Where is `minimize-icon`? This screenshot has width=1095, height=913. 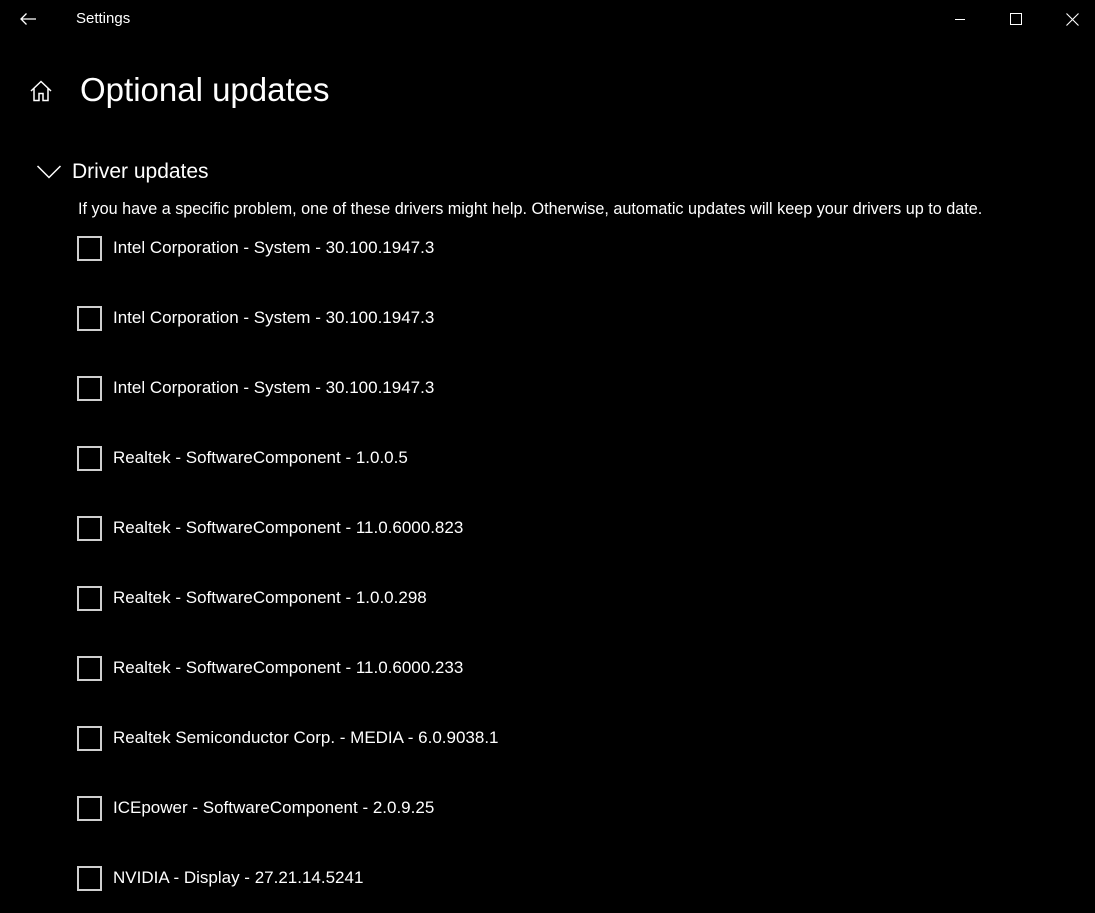
minimize-icon is located at coordinates (960, 19).